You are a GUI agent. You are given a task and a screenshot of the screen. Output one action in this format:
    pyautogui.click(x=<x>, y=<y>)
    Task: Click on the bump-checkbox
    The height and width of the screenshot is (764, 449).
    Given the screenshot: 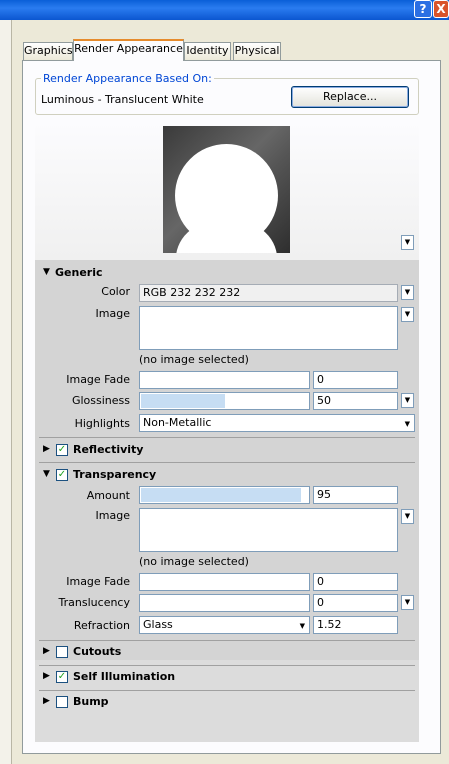 What is the action you would take?
    pyautogui.click(x=62, y=702)
    